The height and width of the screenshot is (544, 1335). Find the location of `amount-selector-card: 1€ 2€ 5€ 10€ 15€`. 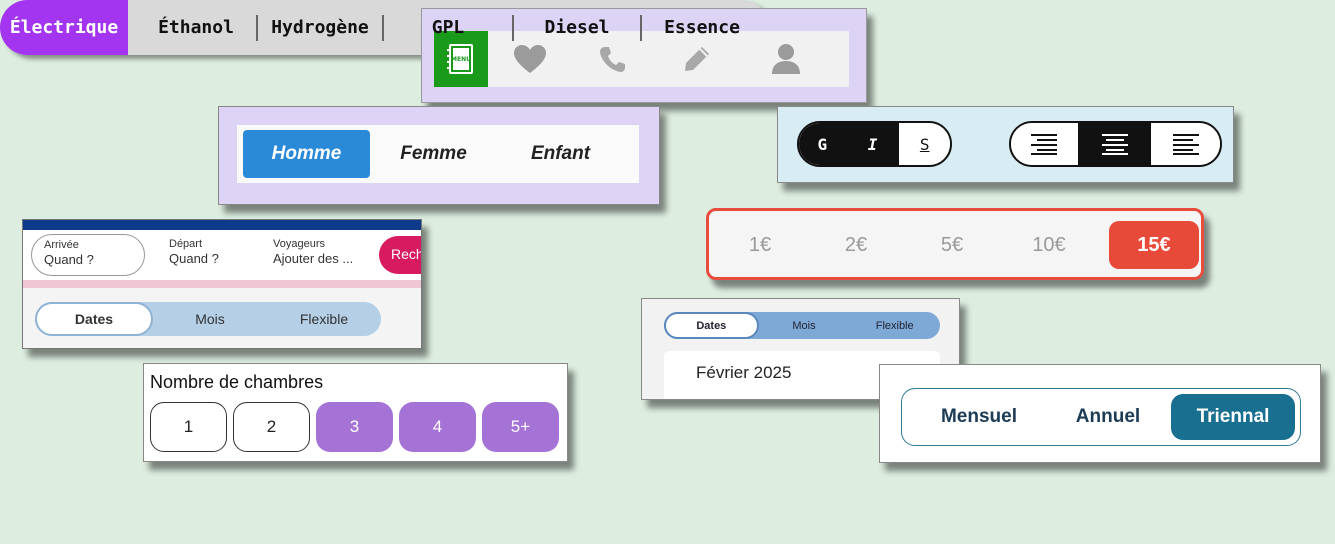

amount-selector-card: 1€ 2€ 5€ 10€ 15€ is located at coordinates (955, 244).